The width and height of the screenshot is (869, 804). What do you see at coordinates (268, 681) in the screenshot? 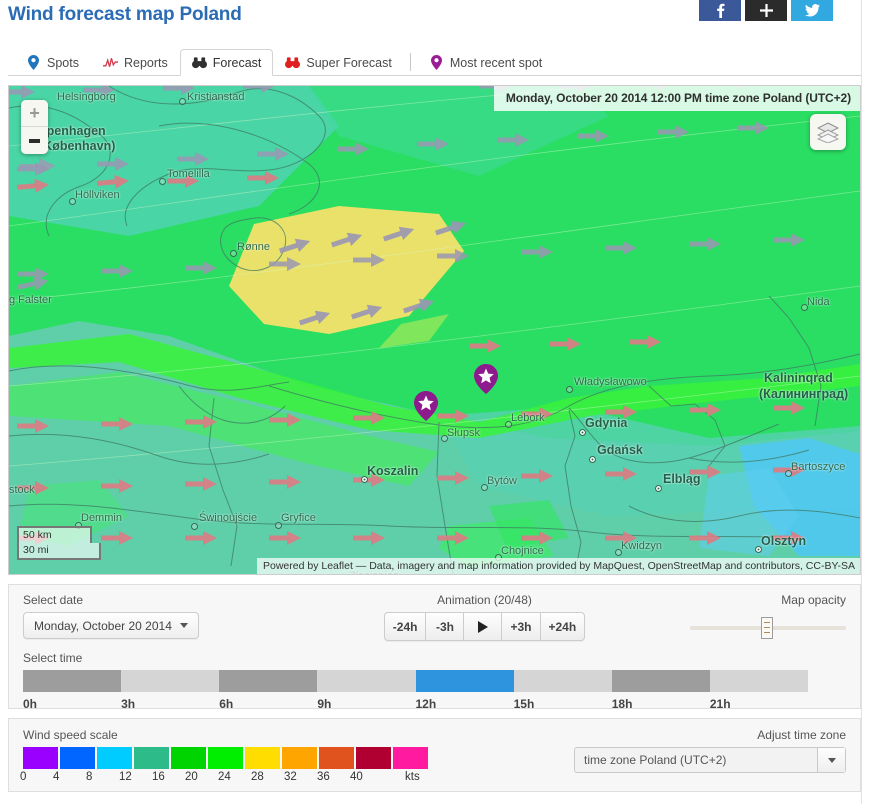
I see `time-segment-6h` at bounding box center [268, 681].